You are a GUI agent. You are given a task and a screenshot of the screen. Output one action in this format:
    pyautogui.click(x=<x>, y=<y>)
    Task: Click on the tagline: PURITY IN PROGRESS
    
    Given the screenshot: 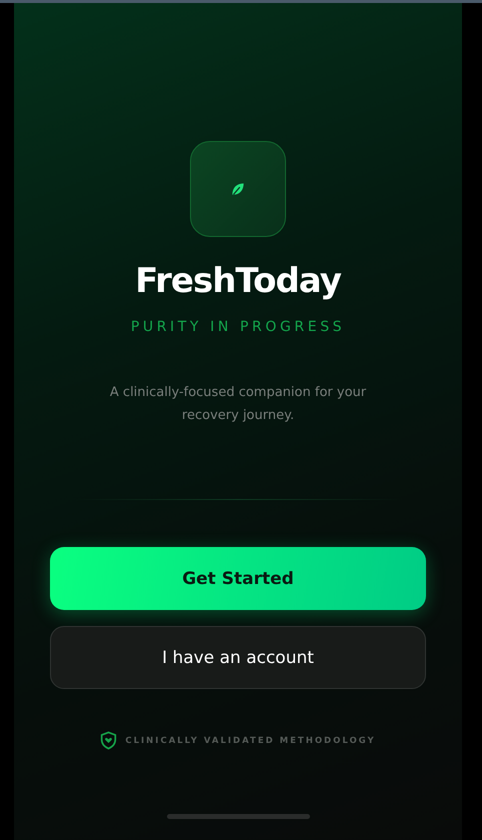 What is the action you would take?
    pyautogui.click(x=238, y=327)
    